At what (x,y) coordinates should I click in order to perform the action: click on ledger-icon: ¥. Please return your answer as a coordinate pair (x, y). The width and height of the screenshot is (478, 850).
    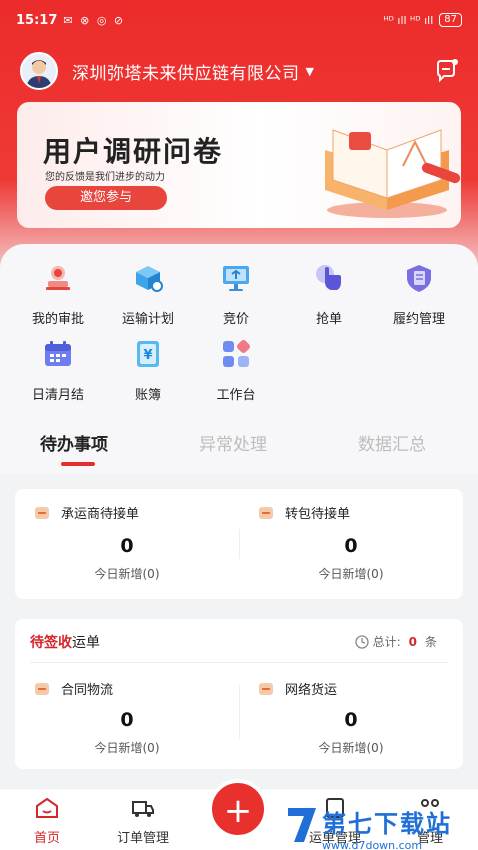
    Looking at the image, I should click on (148, 354).